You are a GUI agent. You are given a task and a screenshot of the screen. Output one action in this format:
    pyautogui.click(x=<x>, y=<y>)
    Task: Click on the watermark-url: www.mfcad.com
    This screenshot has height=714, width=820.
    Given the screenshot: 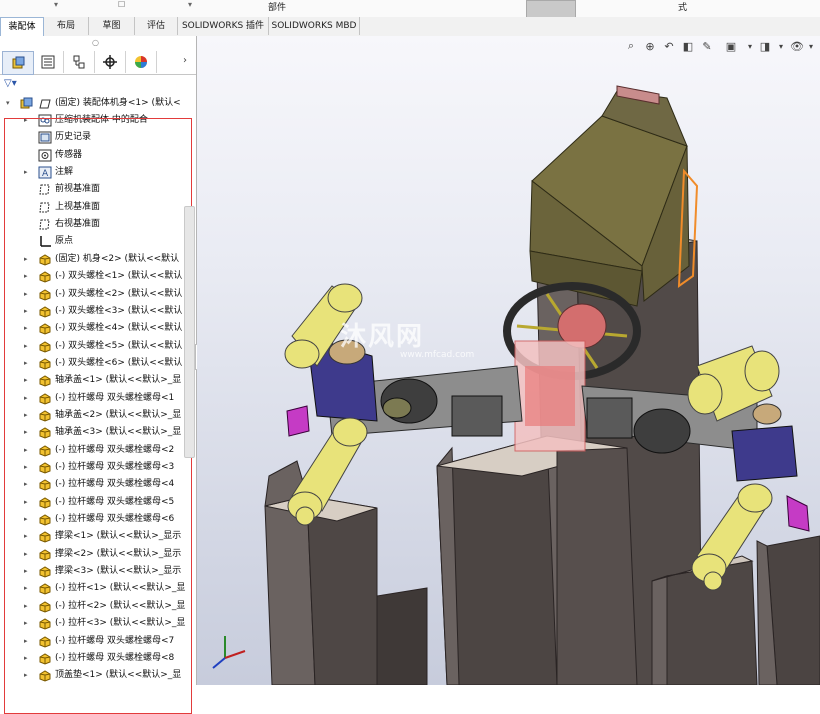 What is the action you would take?
    pyautogui.click(x=437, y=355)
    